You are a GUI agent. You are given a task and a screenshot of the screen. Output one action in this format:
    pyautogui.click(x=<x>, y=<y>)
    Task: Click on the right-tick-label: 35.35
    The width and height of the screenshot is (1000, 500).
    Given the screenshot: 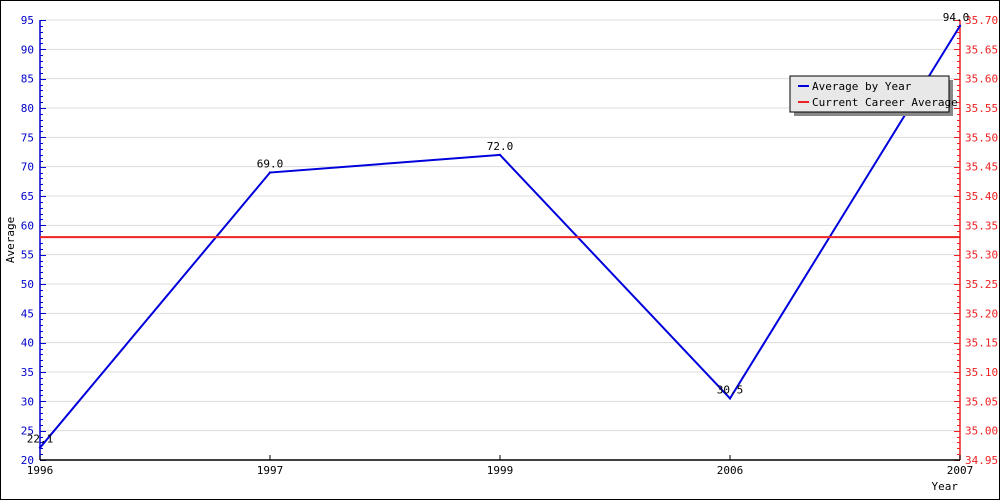 What is the action you would take?
    pyautogui.click(x=981, y=225)
    